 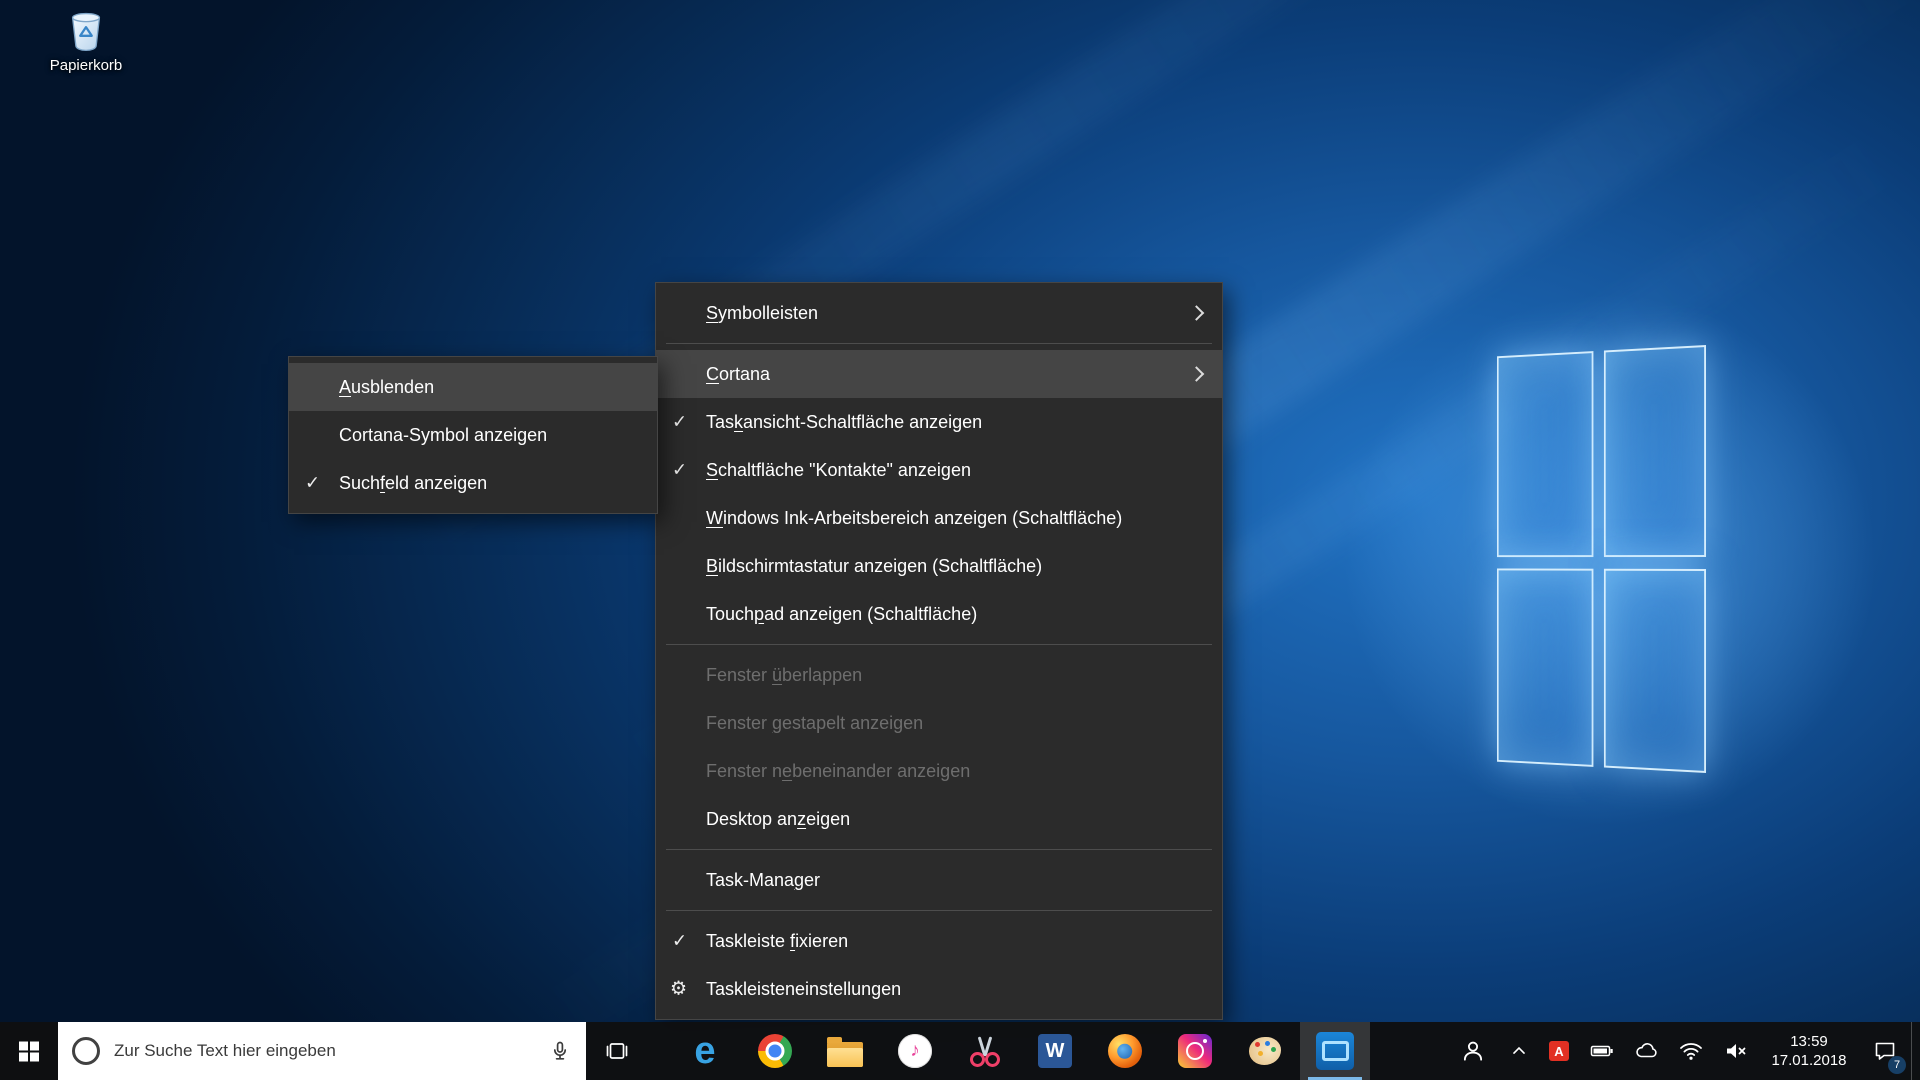 I want to click on start-button, so click(x=29, y=1051).